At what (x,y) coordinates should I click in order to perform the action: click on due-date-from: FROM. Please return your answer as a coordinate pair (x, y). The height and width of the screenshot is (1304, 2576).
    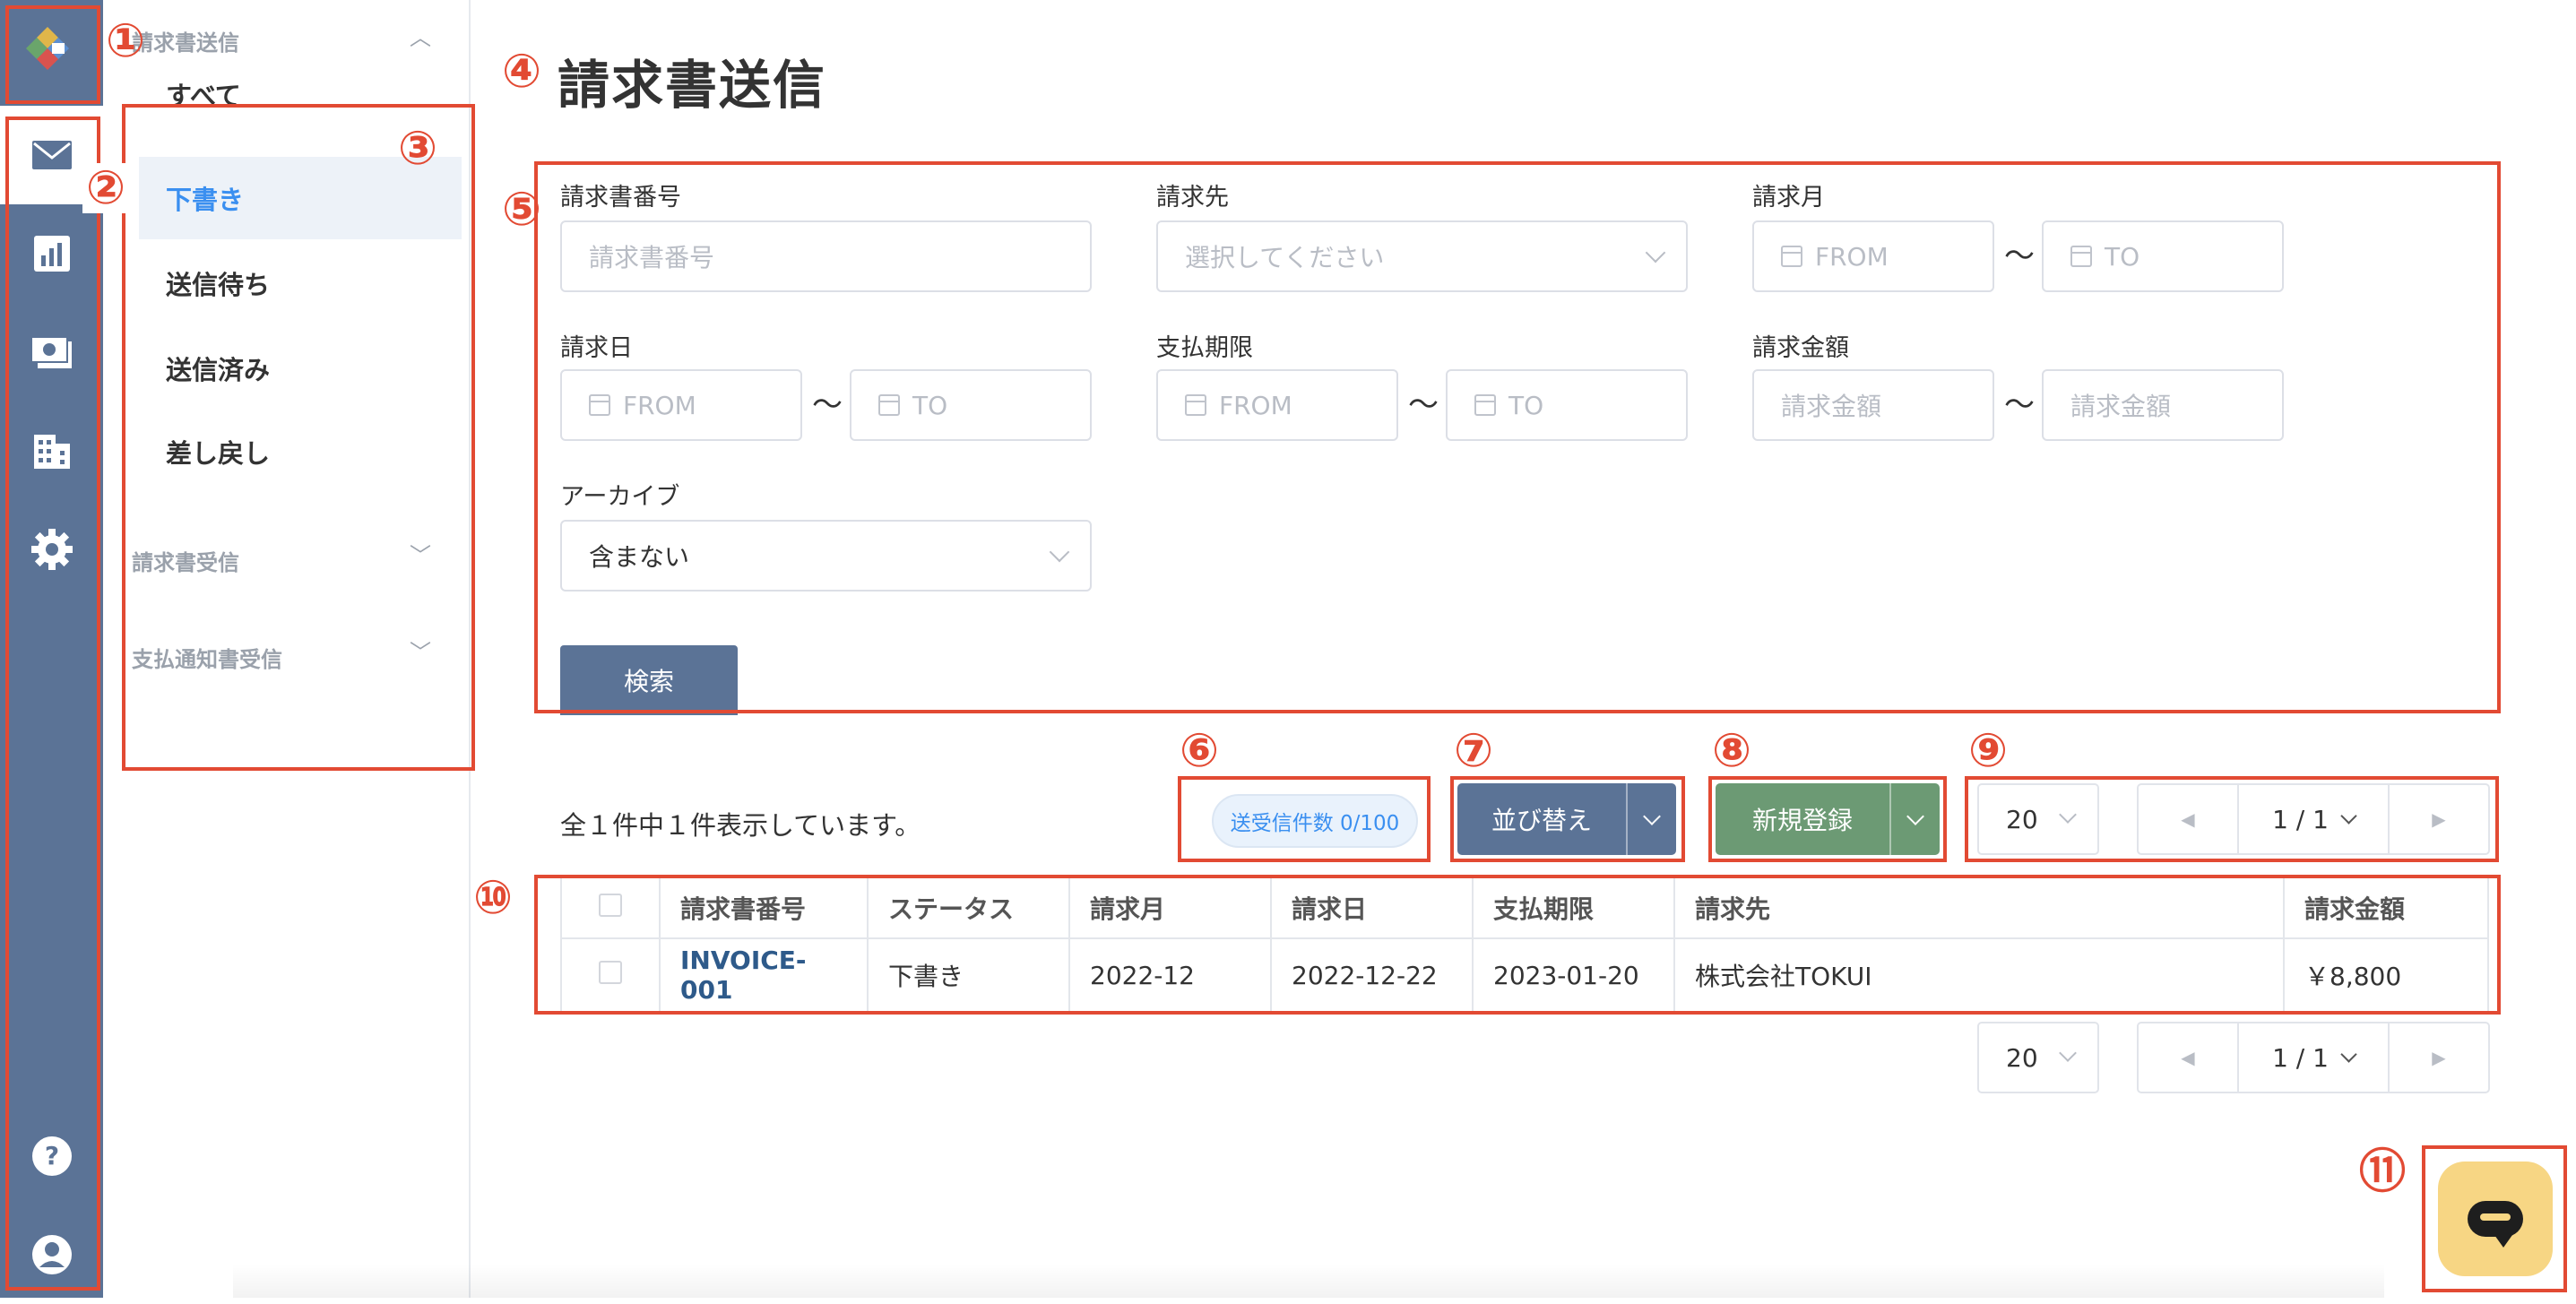
    Looking at the image, I should click on (1277, 405).